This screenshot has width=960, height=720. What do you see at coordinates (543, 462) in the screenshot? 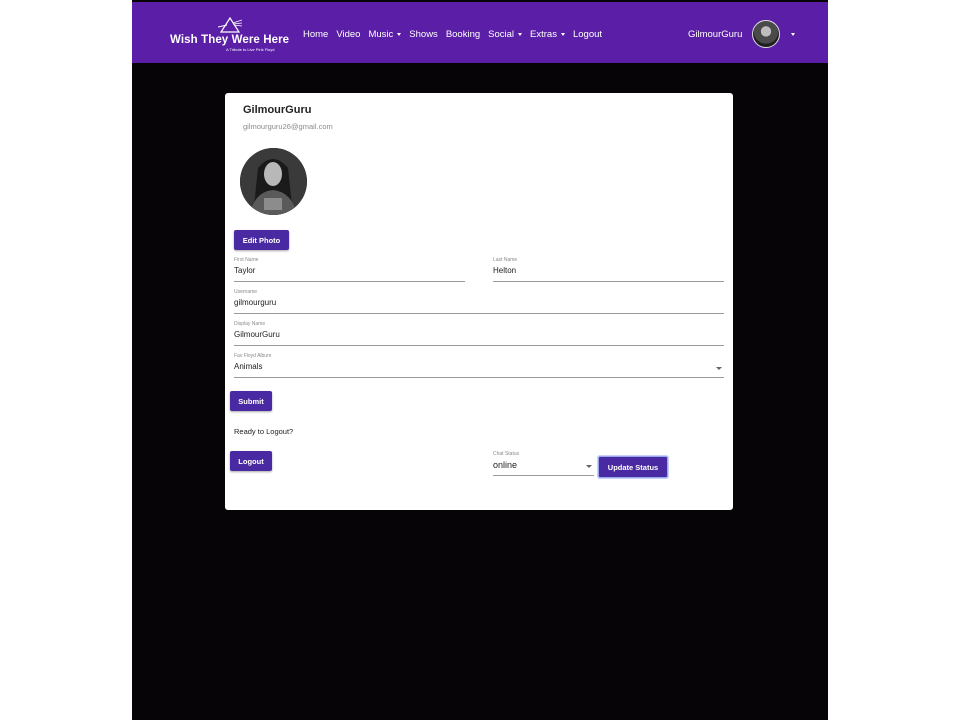
I see `chat-status-select: Chat Status online` at bounding box center [543, 462].